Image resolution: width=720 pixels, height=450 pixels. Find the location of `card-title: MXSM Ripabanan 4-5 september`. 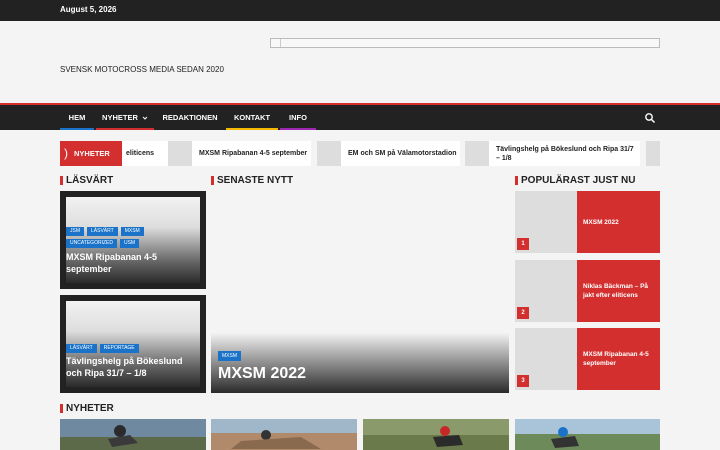

card-title: MXSM Ripabanan 4-5 september is located at coordinates (133, 263).